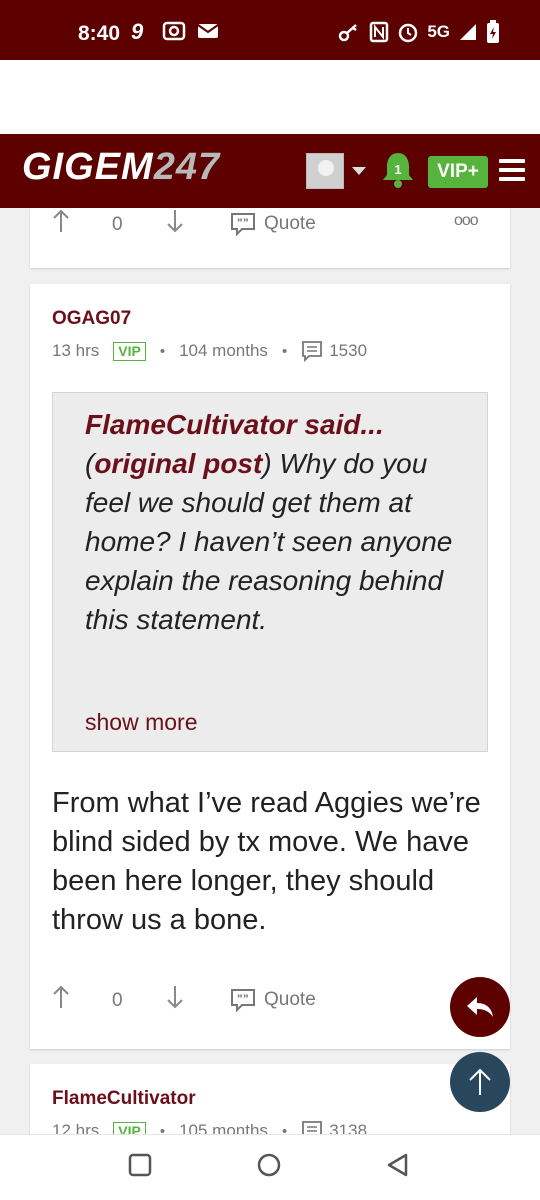 The image size is (540, 1200). I want to click on recents-icon, so click(140, 1165).